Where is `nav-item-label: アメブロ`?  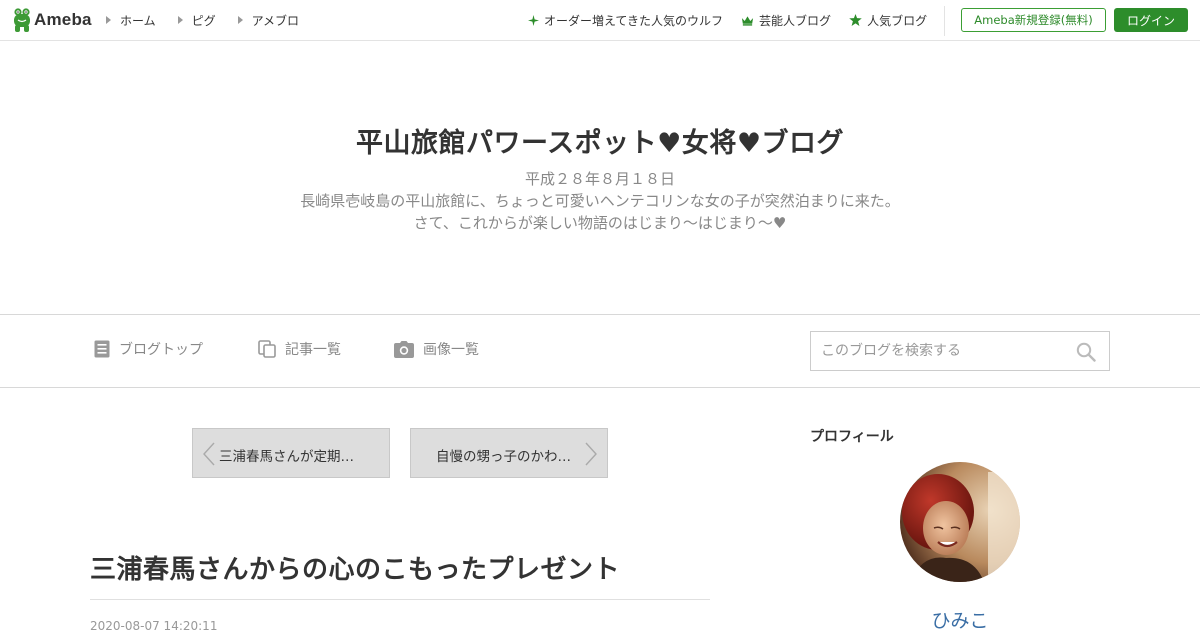 nav-item-label: アメブロ is located at coordinates (275, 20).